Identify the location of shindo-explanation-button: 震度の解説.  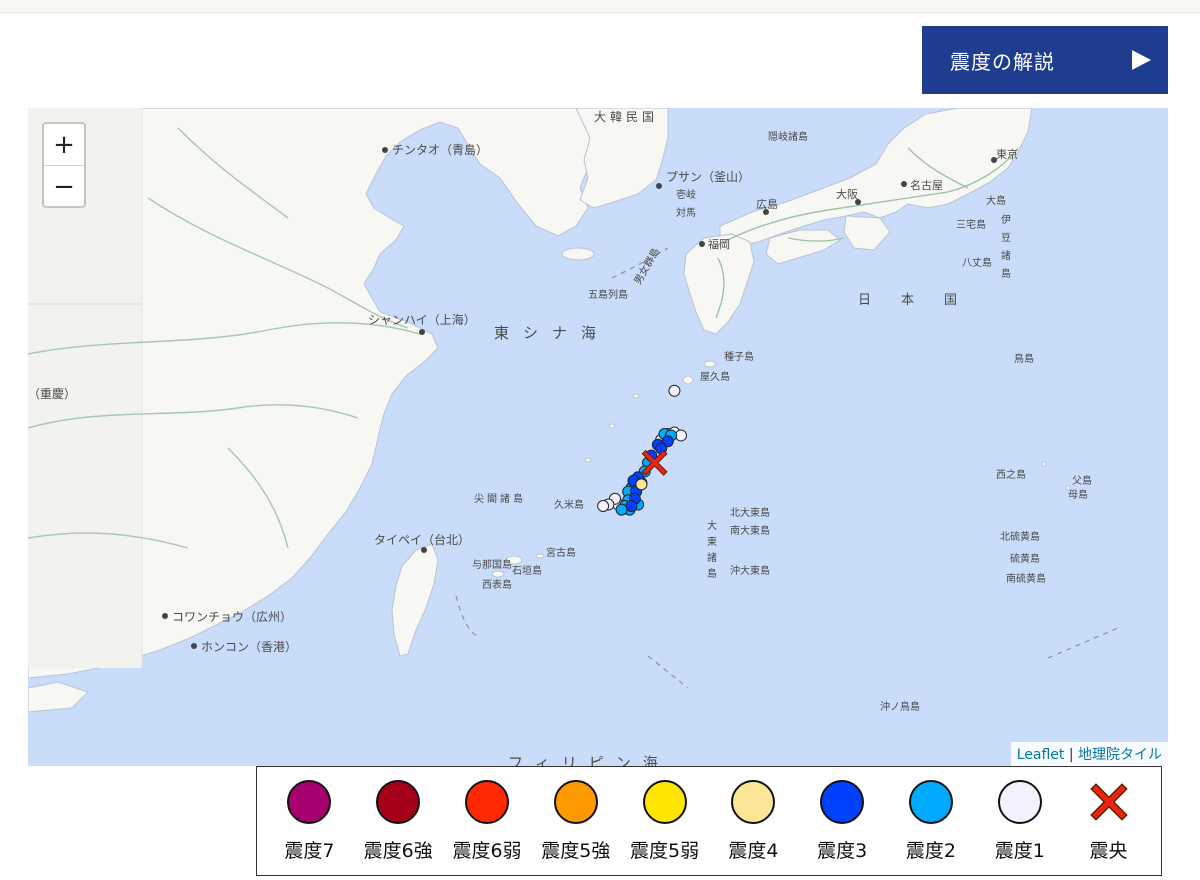
(1045, 60).